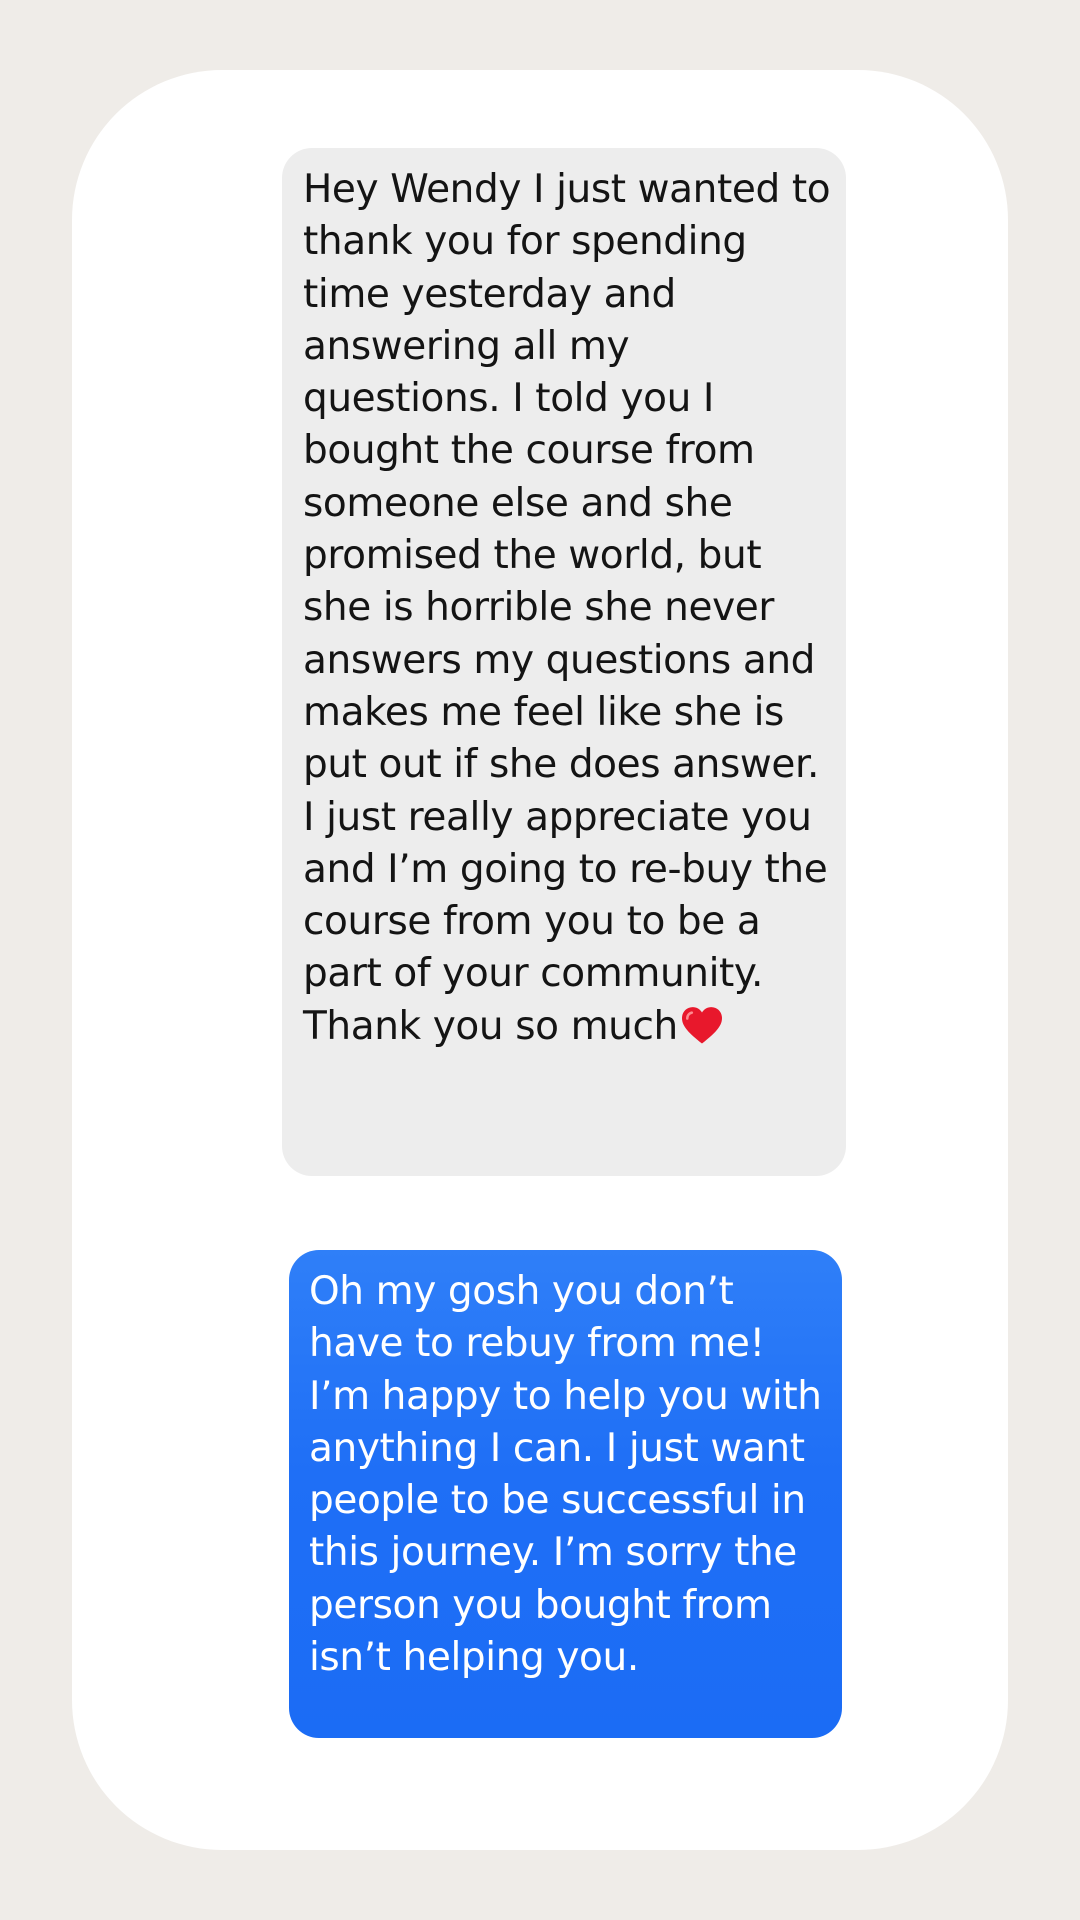 Image resolution: width=1080 pixels, height=1920 pixels. Describe the element at coordinates (701, 1025) in the screenshot. I see `red-heart-icon` at that location.